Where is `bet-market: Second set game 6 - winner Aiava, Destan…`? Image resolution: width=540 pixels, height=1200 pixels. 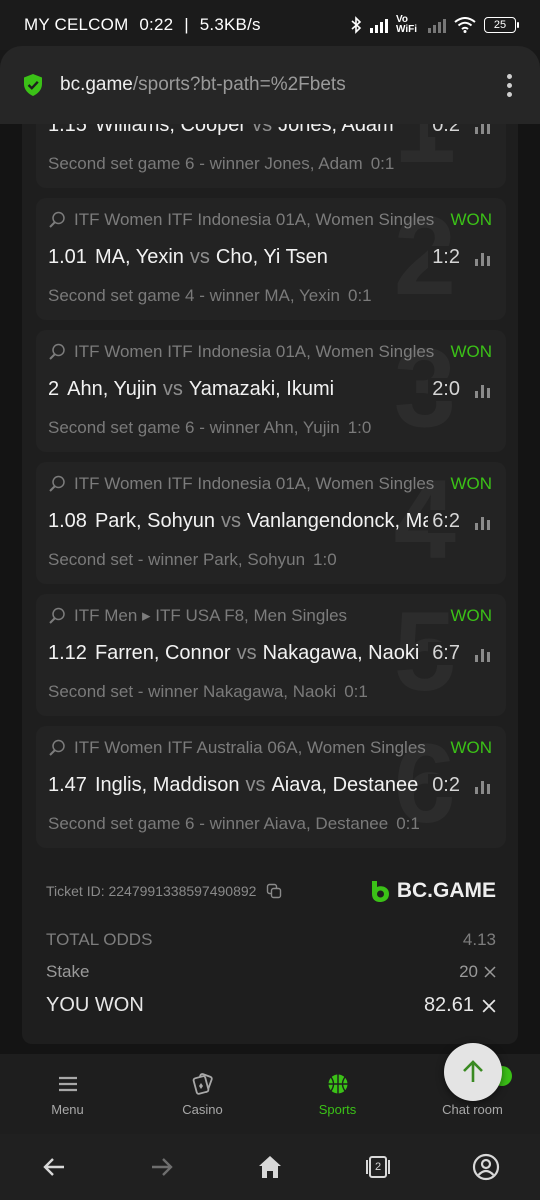 bet-market: Second set game 6 - winner Aiava, Destan… is located at coordinates (234, 823).